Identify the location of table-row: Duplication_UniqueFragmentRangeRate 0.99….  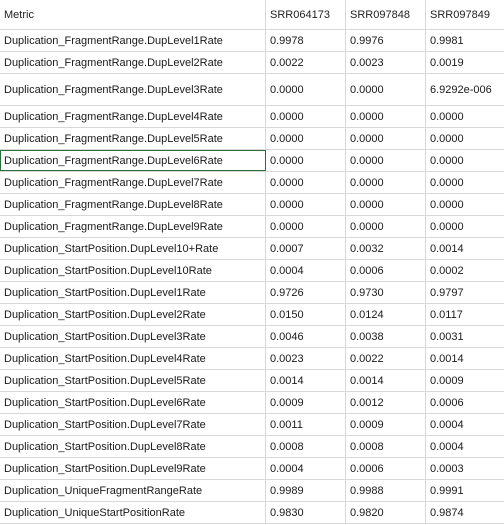
(252, 491).